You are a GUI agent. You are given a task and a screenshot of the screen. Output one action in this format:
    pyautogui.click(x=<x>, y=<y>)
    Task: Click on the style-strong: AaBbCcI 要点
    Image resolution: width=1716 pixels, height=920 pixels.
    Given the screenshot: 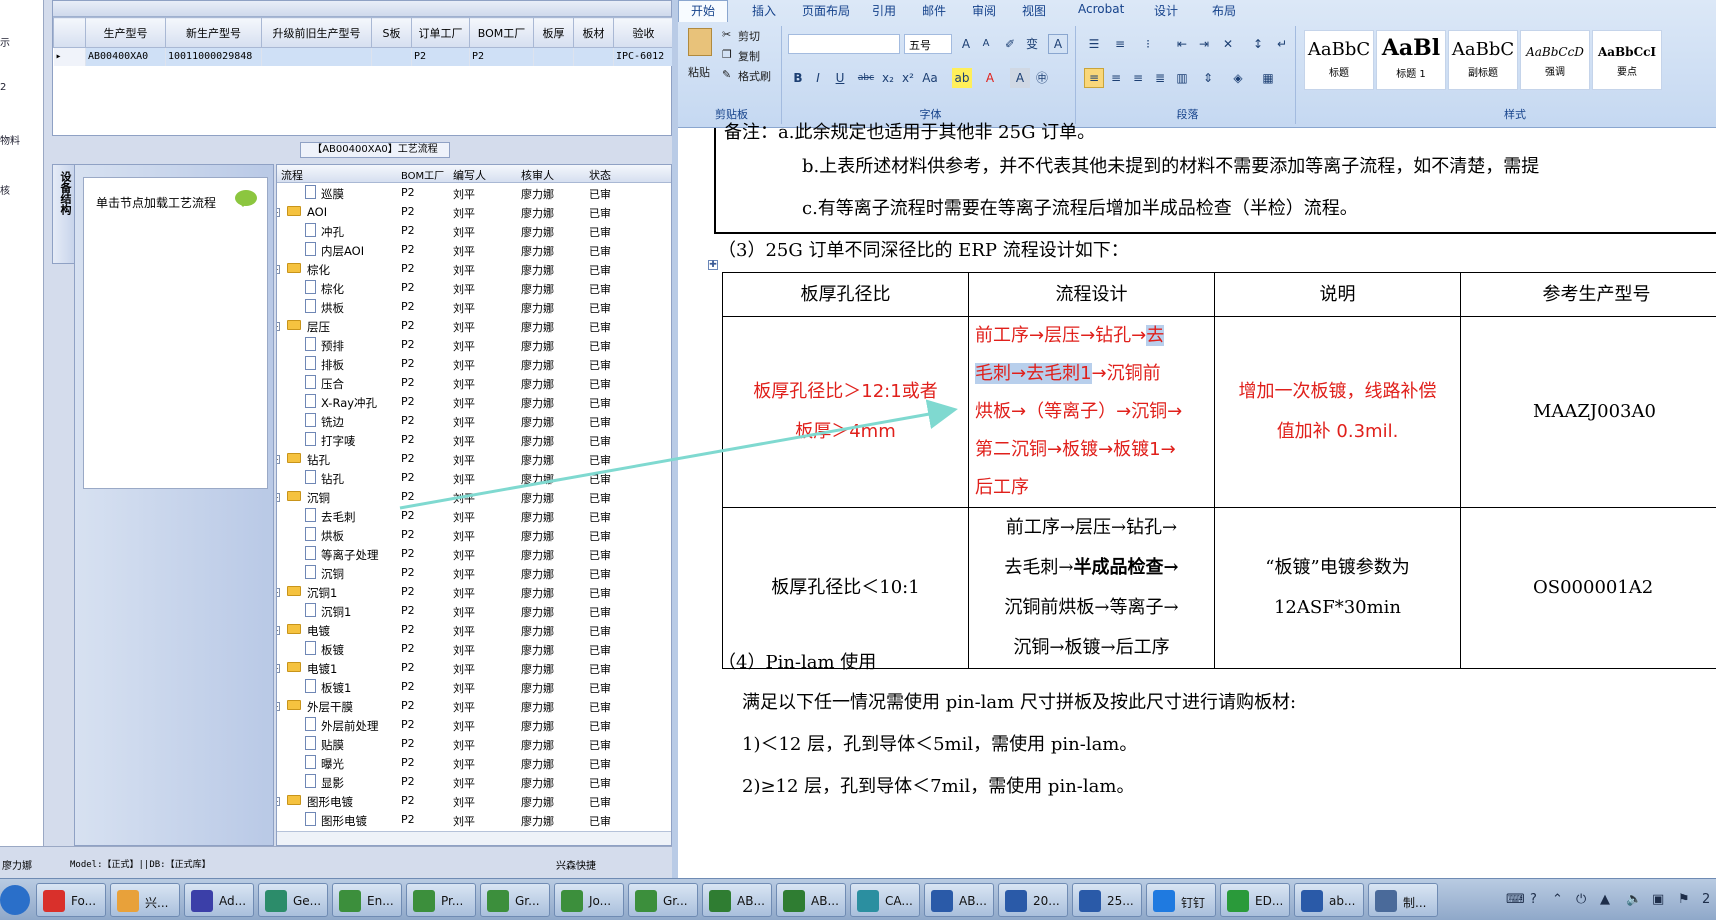 What is the action you would take?
    pyautogui.click(x=1627, y=60)
    